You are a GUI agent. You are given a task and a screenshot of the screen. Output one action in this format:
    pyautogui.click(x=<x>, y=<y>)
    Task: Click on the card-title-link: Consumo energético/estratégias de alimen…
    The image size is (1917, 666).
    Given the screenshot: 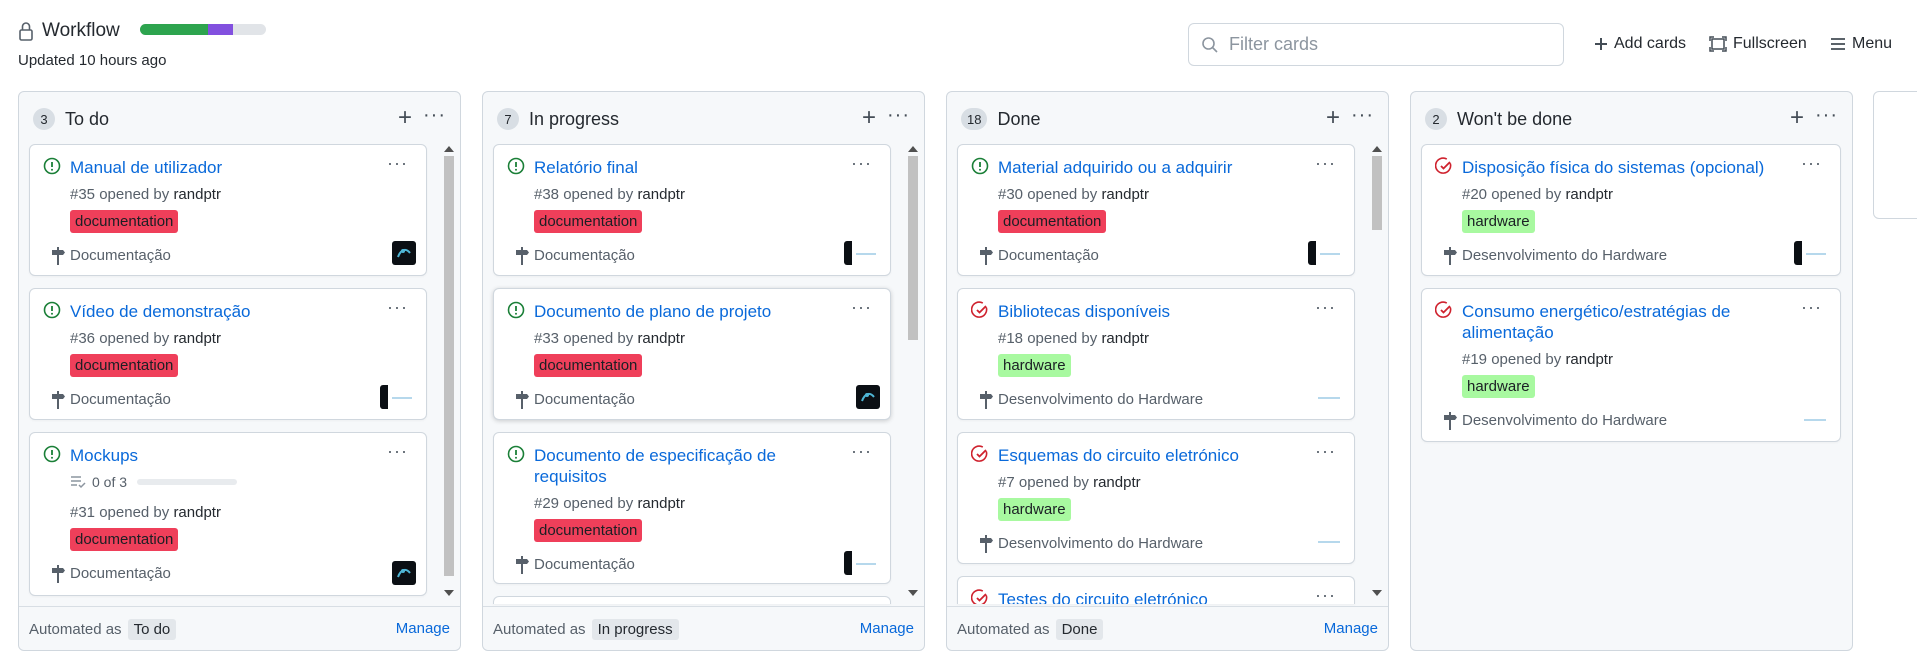 What is the action you would take?
    pyautogui.click(x=1627, y=322)
    